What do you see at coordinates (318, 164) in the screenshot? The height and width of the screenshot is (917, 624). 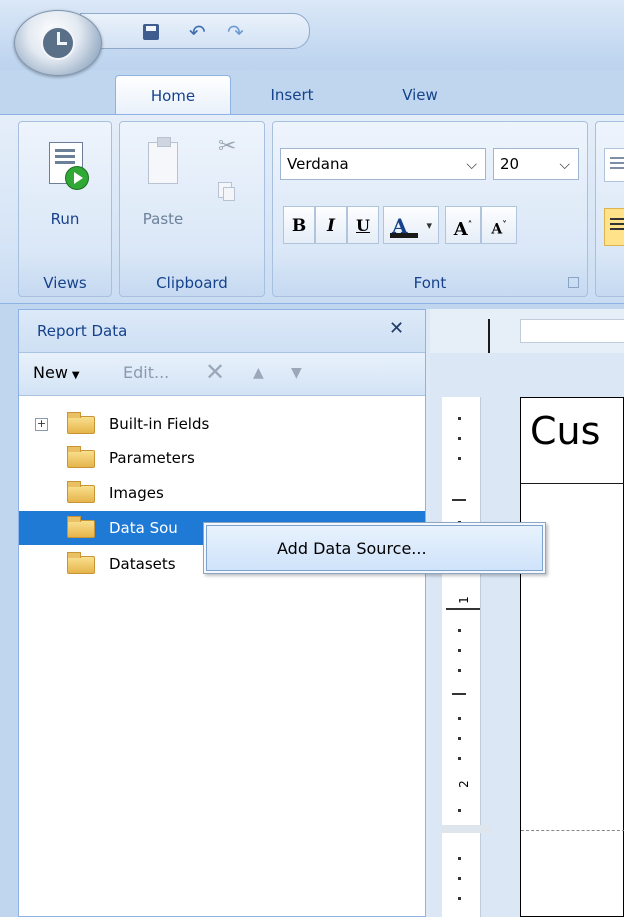 I see `font-name-value: Verdana` at bounding box center [318, 164].